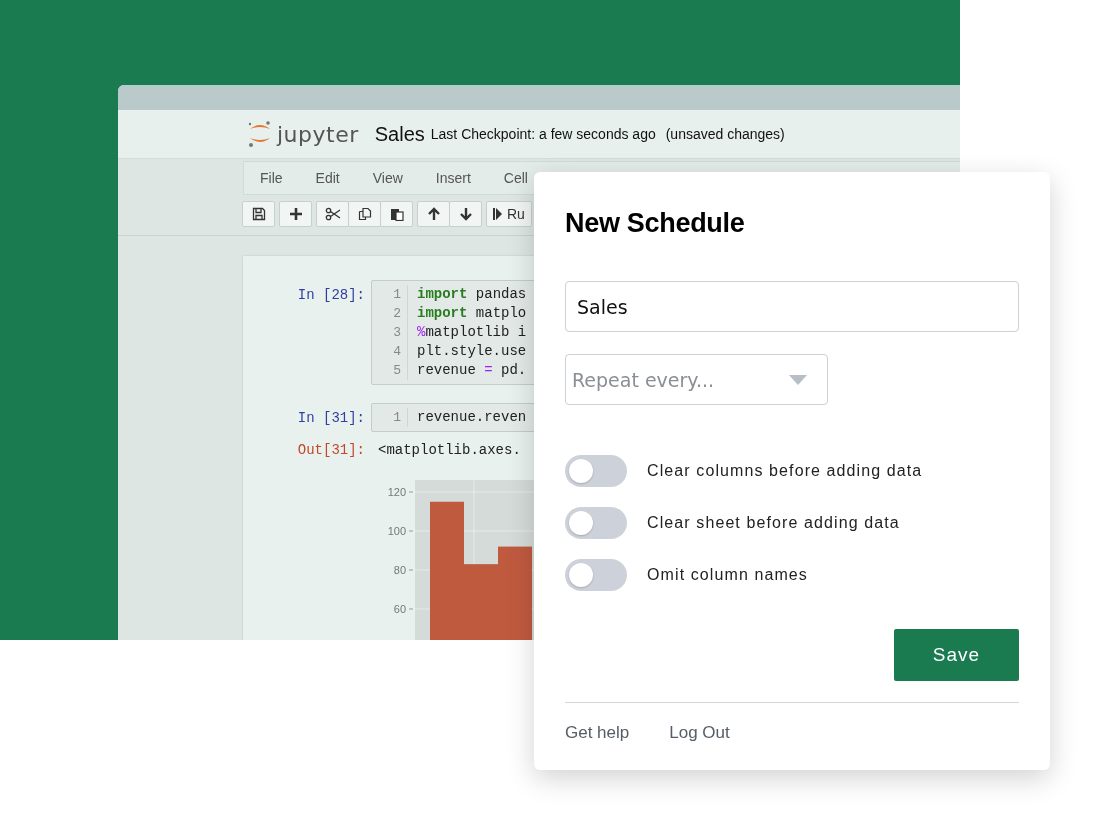 The width and height of the screenshot is (1100, 836). What do you see at coordinates (509, 214) in the screenshot?
I see `run-button: Ru` at bounding box center [509, 214].